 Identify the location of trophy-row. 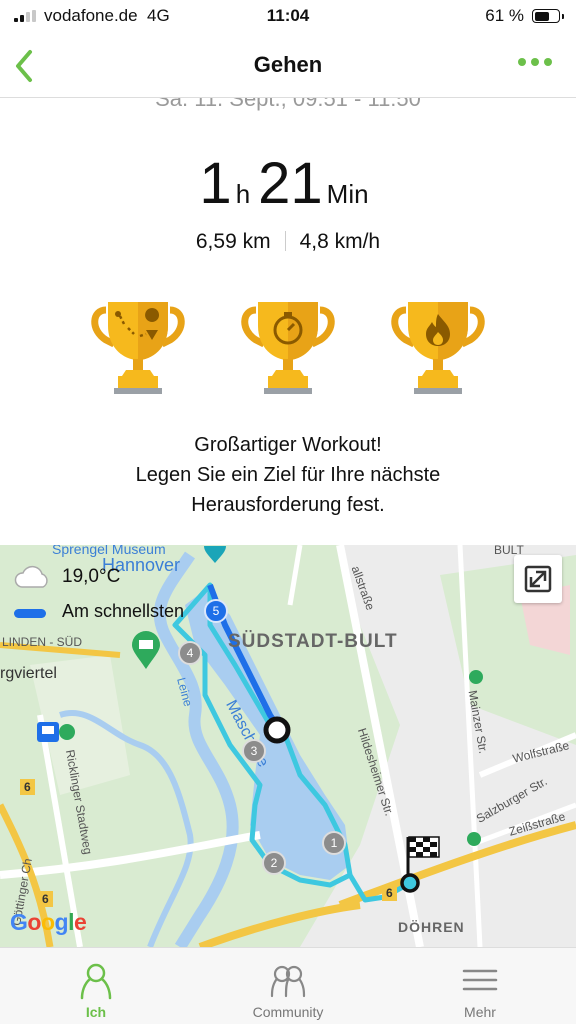
(288, 348).